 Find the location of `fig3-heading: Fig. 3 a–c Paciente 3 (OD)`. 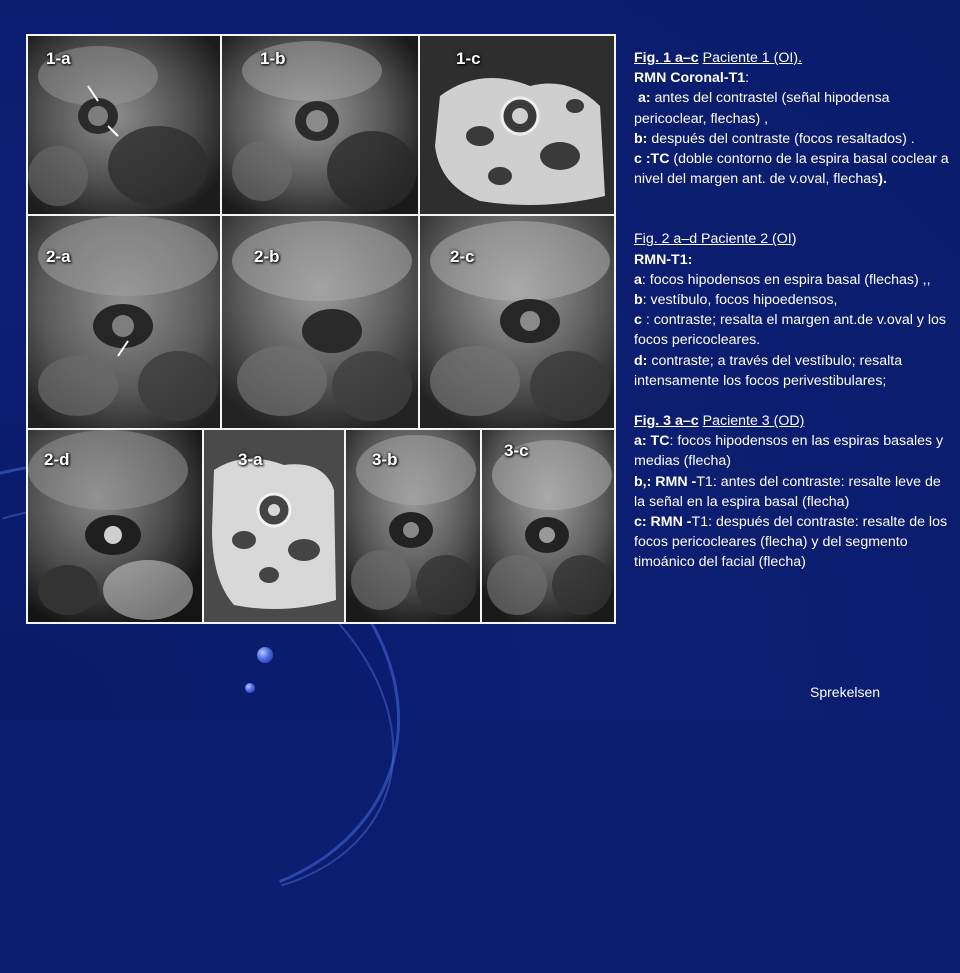

fig3-heading: Fig. 3 a–c Paciente 3 (OD) is located at coordinates (794, 421).